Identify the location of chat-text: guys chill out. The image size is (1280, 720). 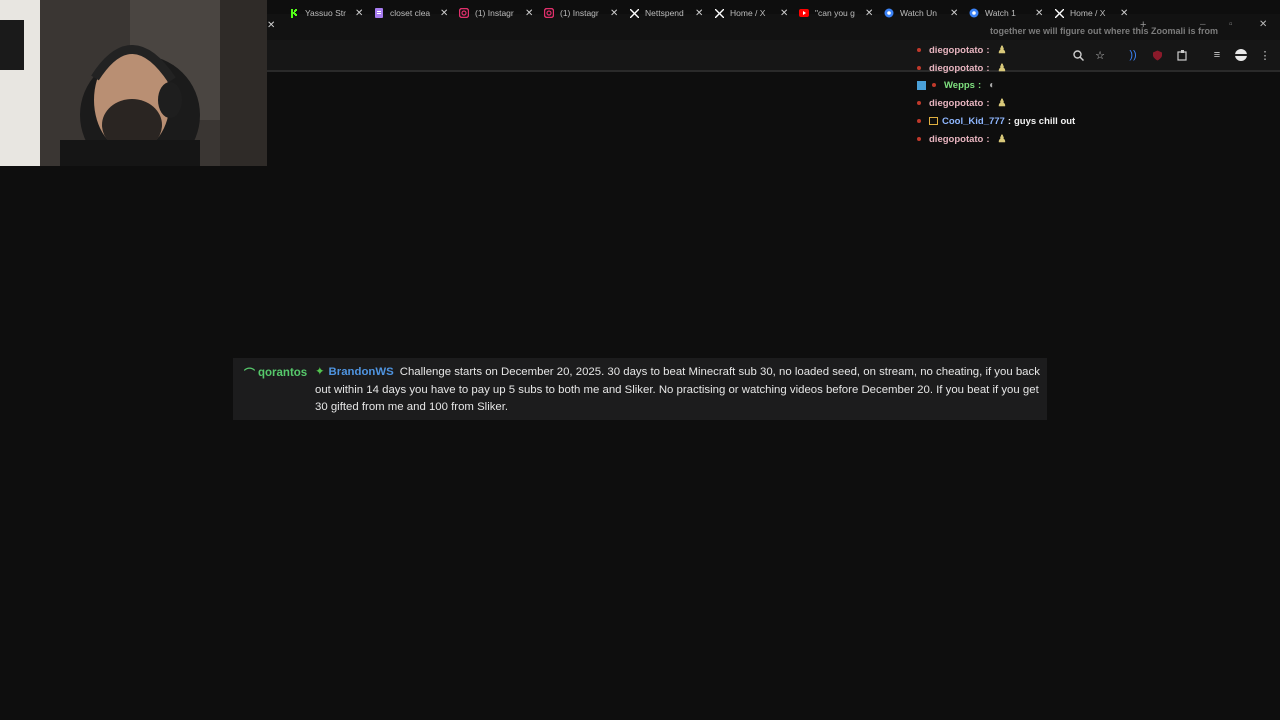
(1045, 121).